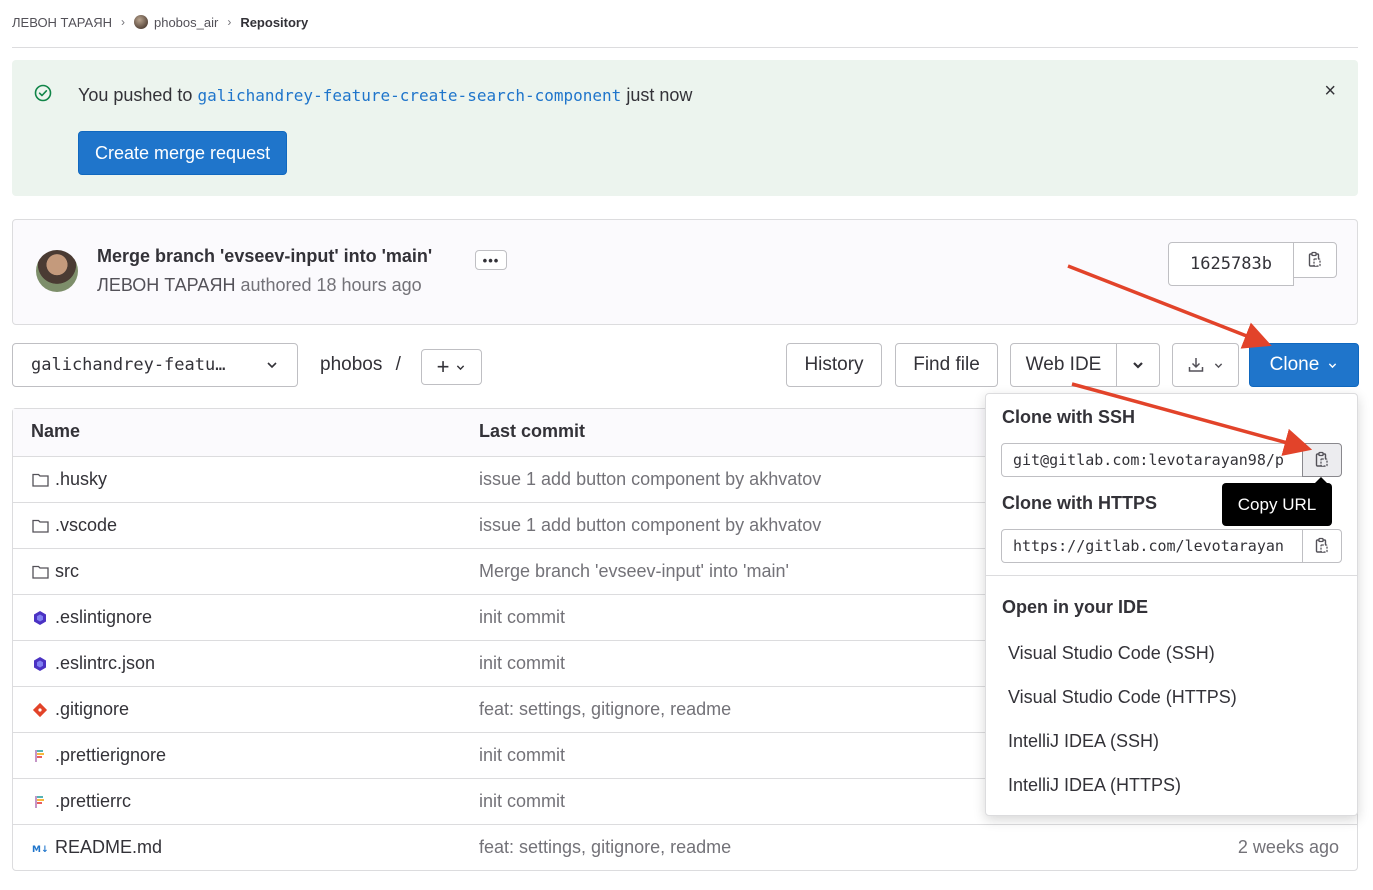 The height and width of the screenshot is (890, 1373). Describe the element at coordinates (105, 663) in the screenshot. I see `file-name: .eslintrc.json` at that location.